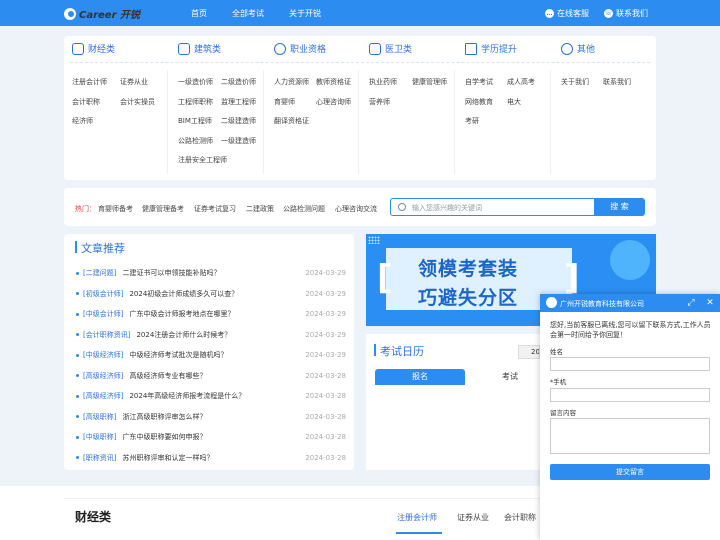 The width and height of the screenshot is (720, 540). What do you see at coordinates (106, 335) in the screenshot?
I see `article-tag: [会计职称资讯]` at bounding box center [106, 335].